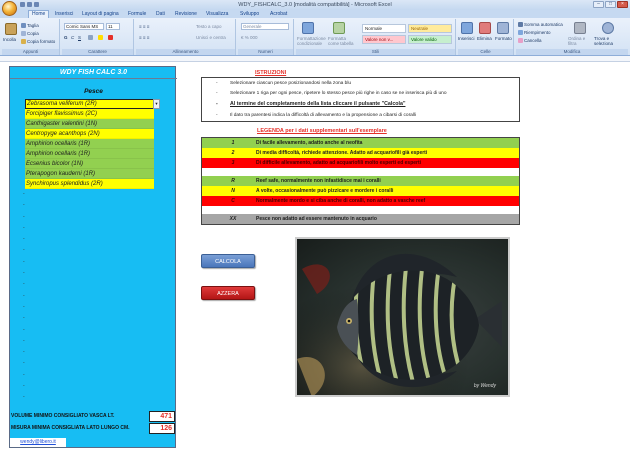  Describe the element at coordinates (100, 14) in the screenshot. I see `tab-page-layout: Layout di pagina` at that location.